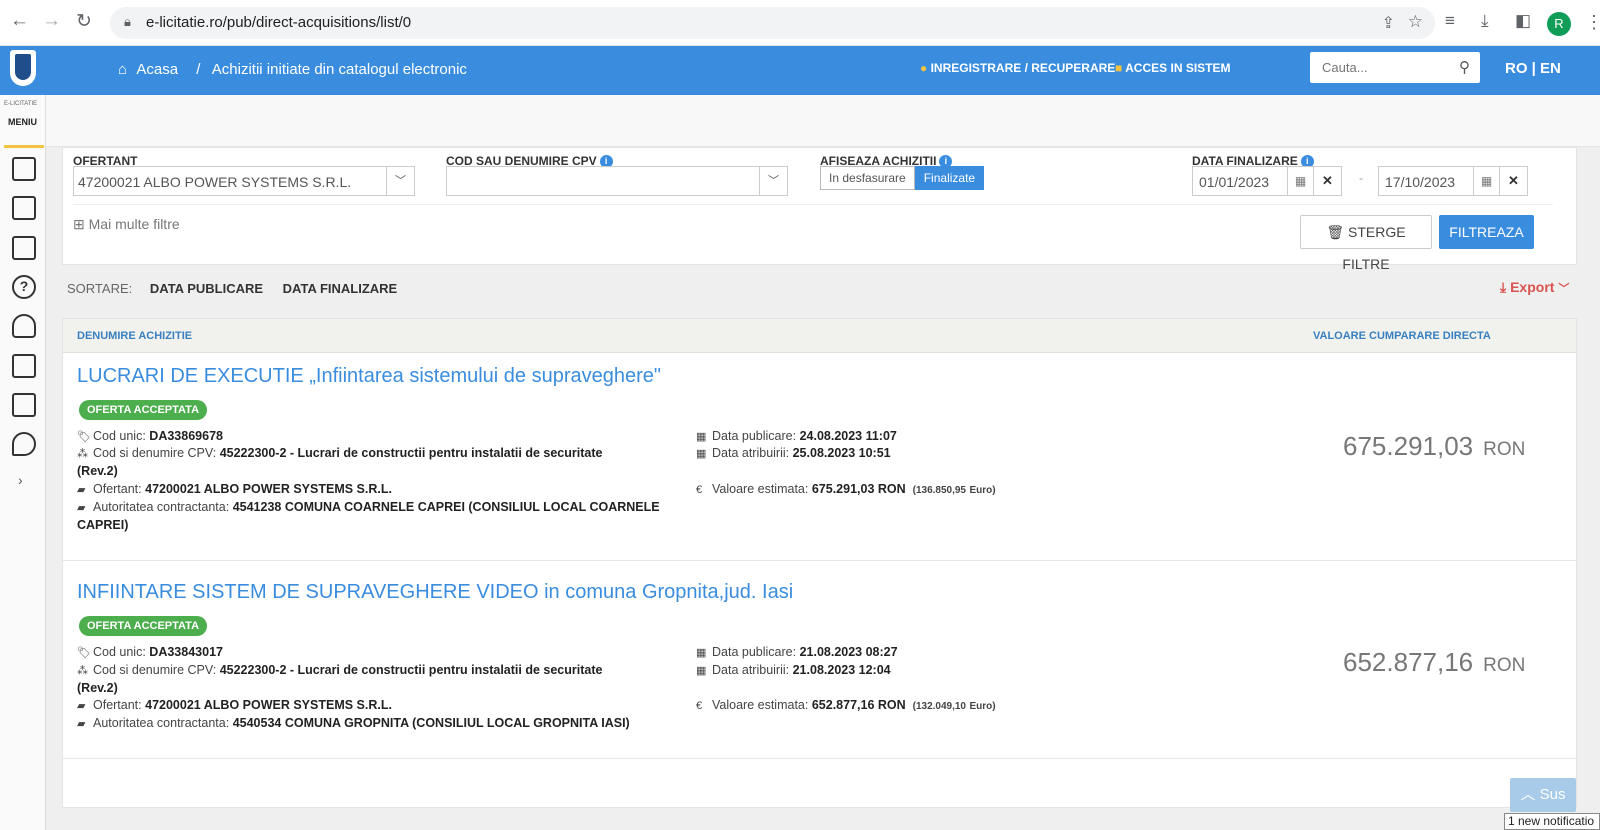 The height and width of the screenshot is (830, 1600). I want to click on shield-doc-icon, so click(24, 248).